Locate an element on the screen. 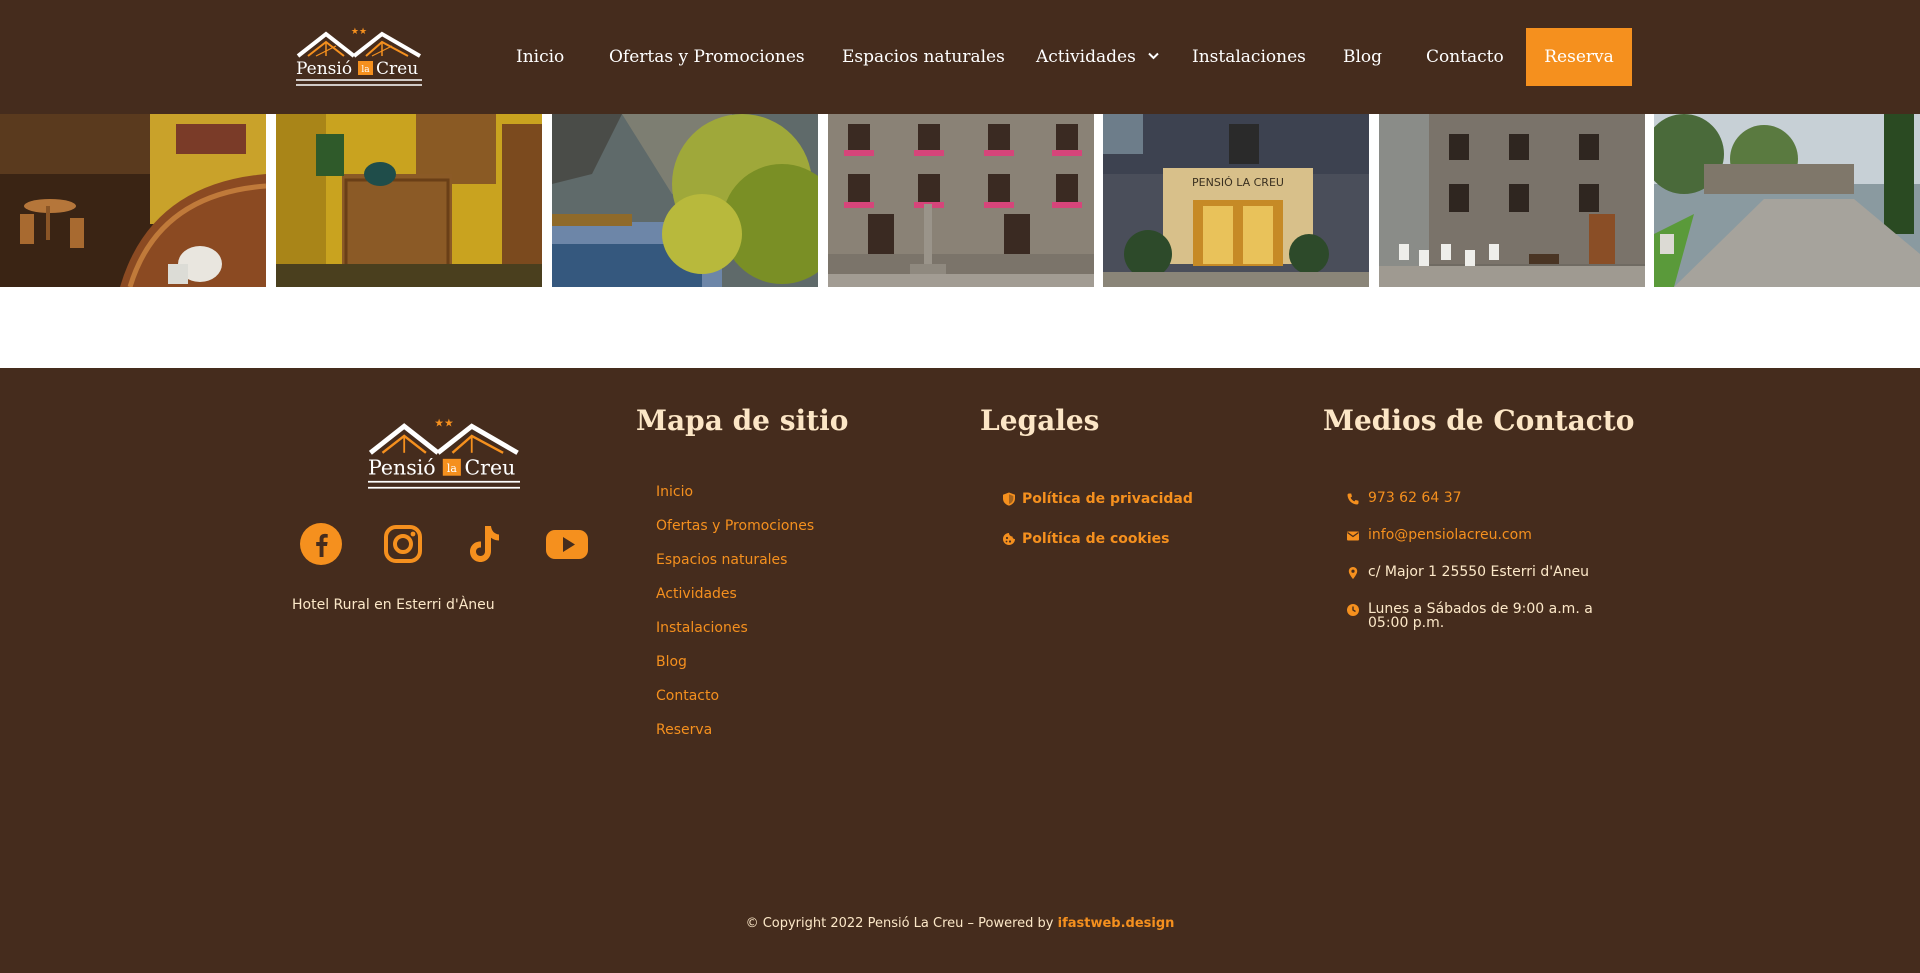  nav-label: Contacto is located at coordinates (1465, 57).